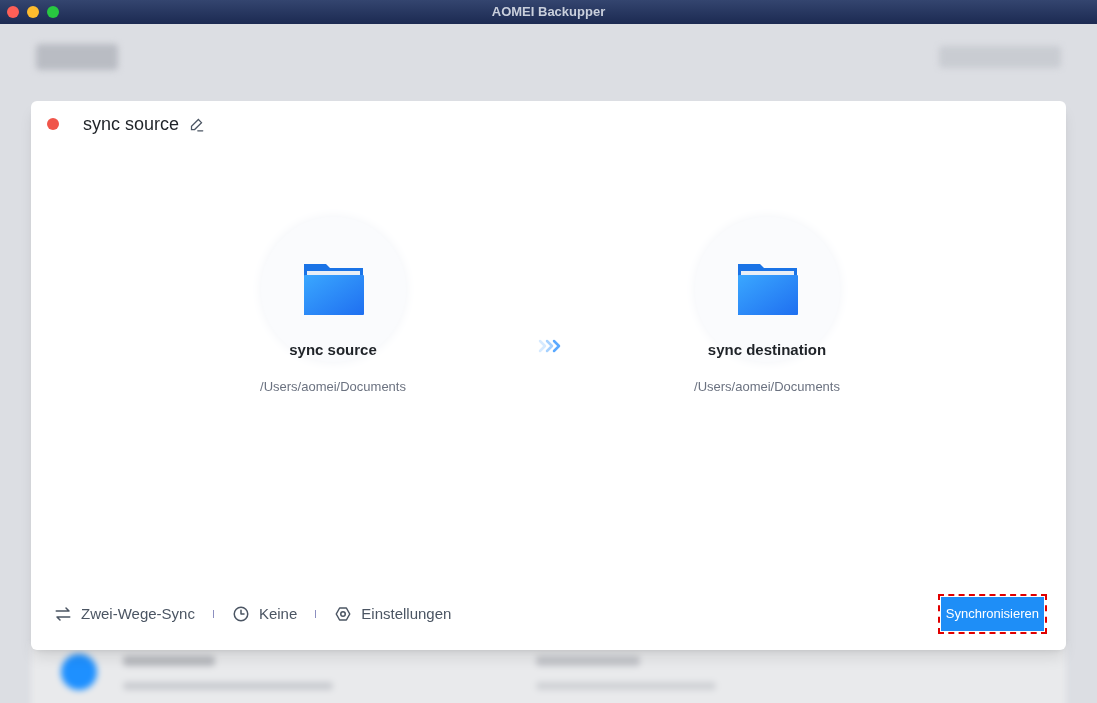  What do you see at coordinates (393, 614) in the screenshot?
I see `option-item: Einstellungen` at bounding box center [393, 614].